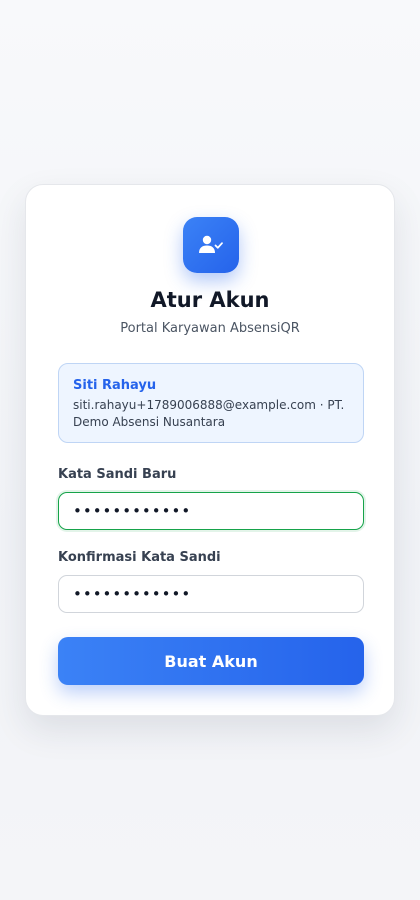  I want to click on user-check-icon, so click(211, 244).